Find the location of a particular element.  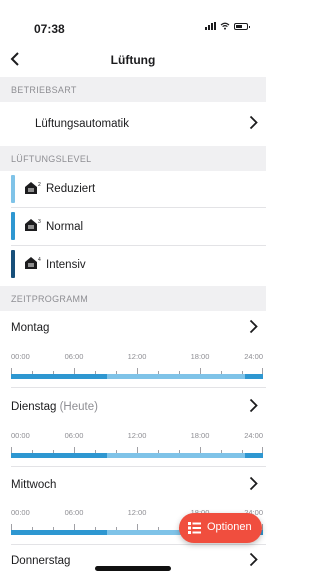

level-label: Normal is located at coordinates (65, 226).